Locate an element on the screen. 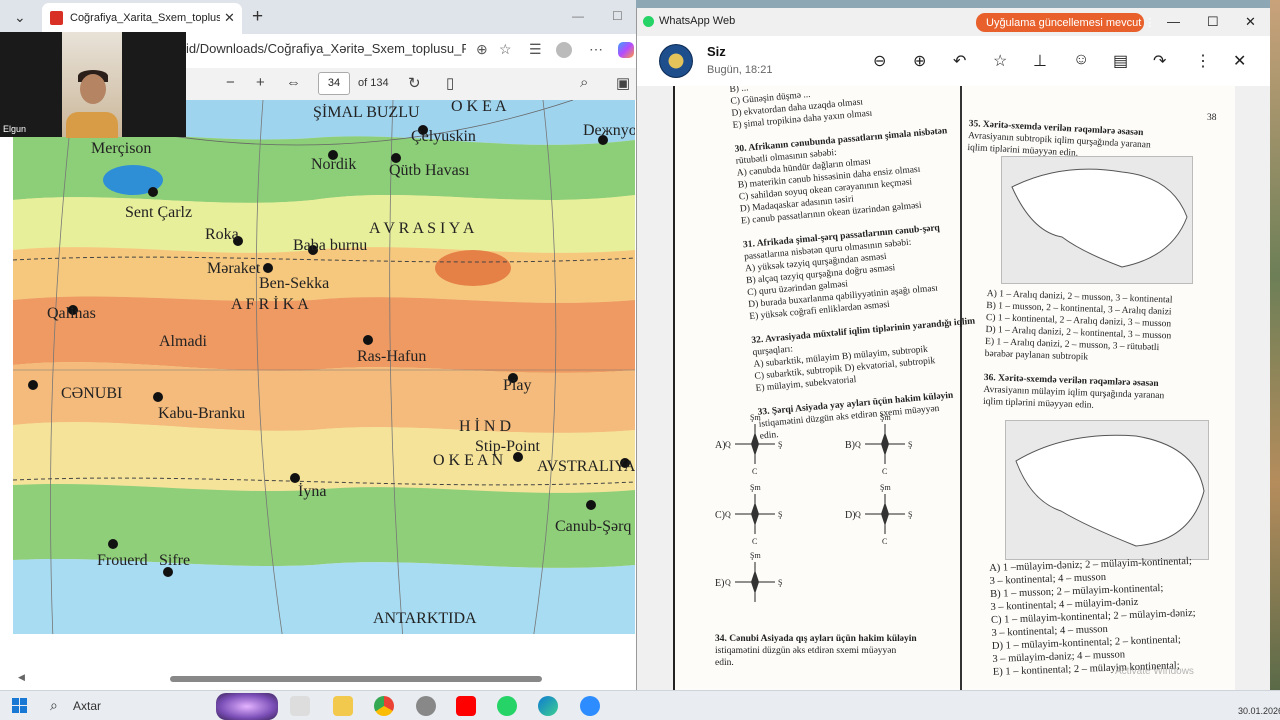 The height and width of the screenshot is (720, 1280). zoom-in-icon: + is located at coordinates (260, 82).